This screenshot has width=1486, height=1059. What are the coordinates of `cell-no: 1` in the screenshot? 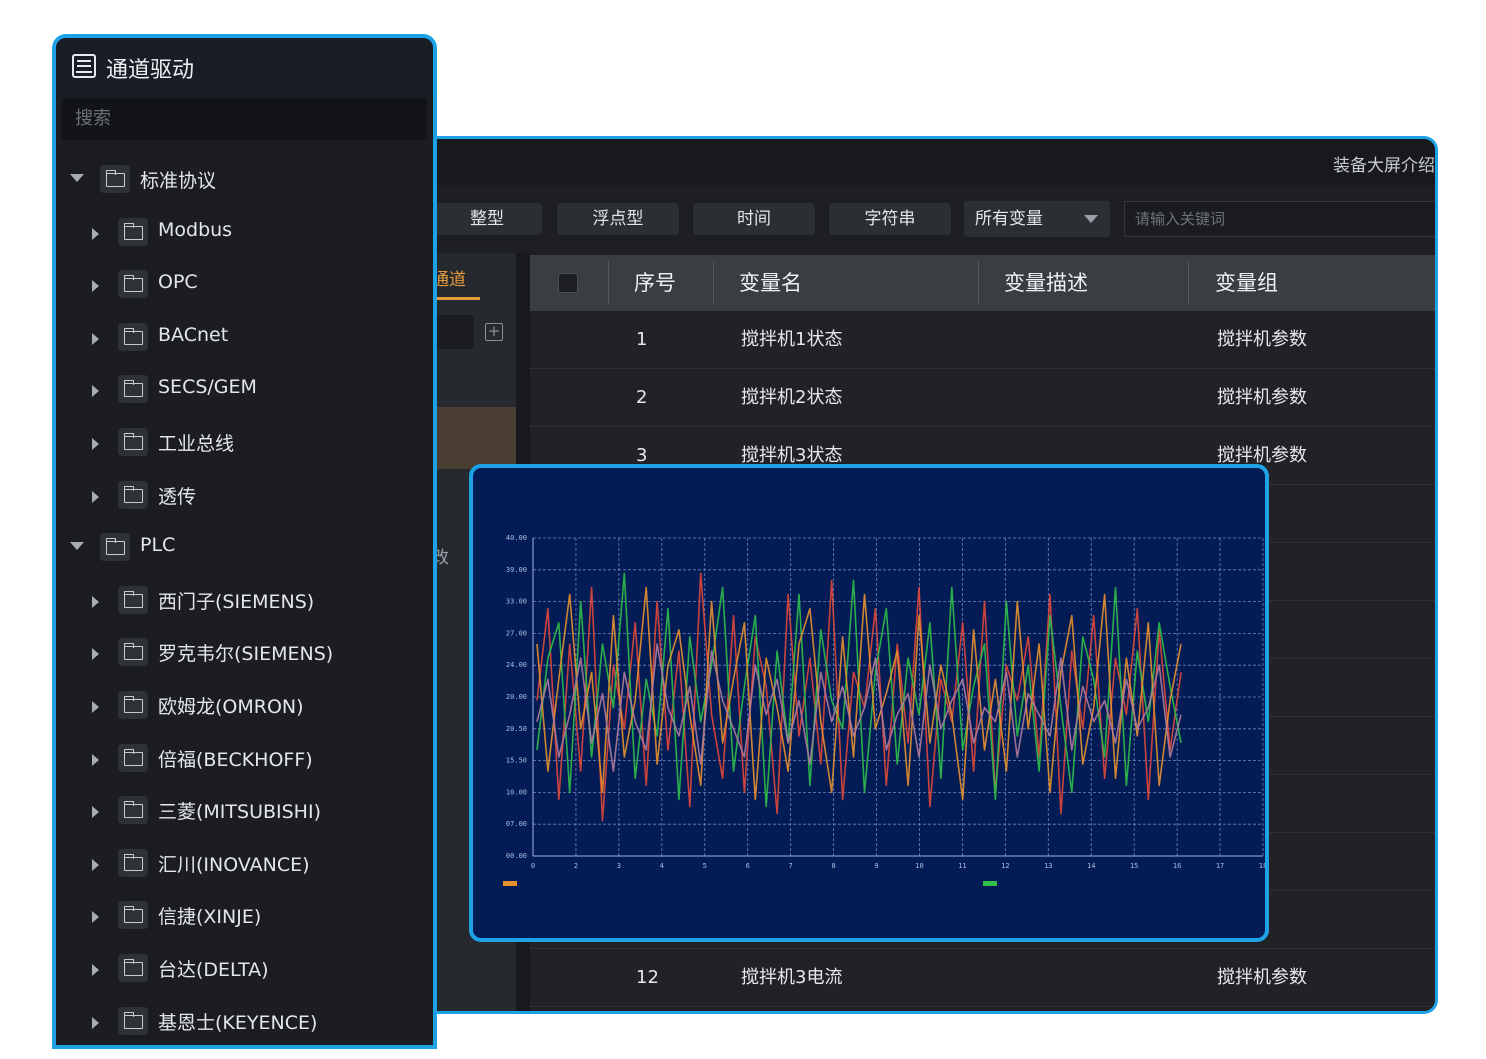 It's located at (642, 339).